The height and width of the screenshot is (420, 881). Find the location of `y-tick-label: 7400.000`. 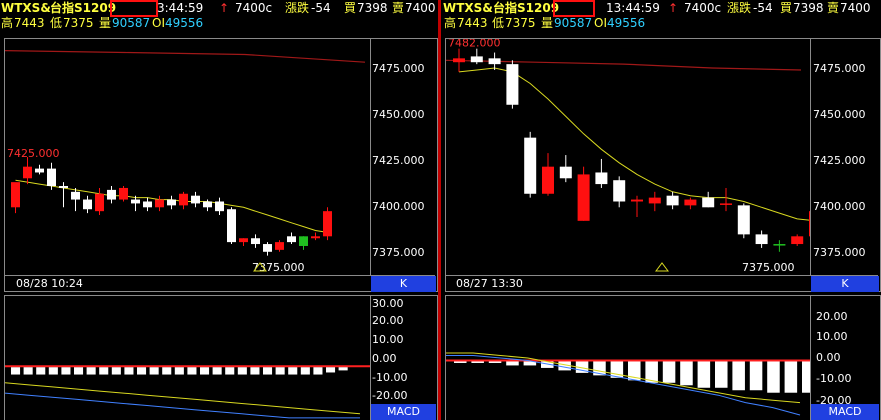

y-tick-label: 7400.000 is located at coordinates (398, 206).